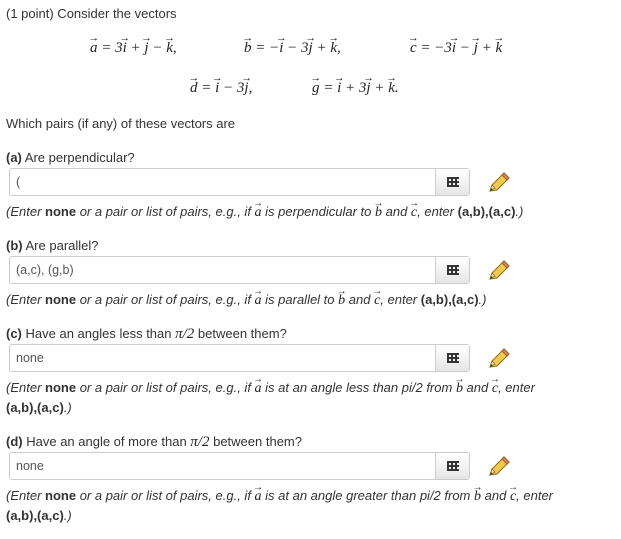  Describe the element at coordinates (14, 245) in the screenshot. I see `part-b-letter: (b)` at that location.